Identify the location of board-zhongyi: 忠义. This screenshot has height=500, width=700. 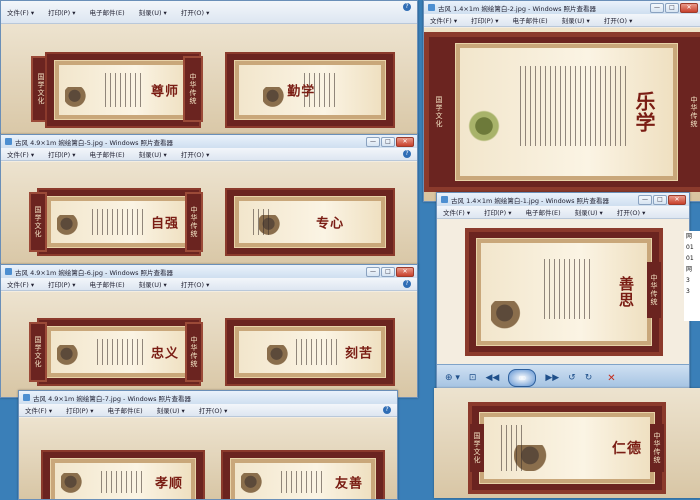
(119, 352).